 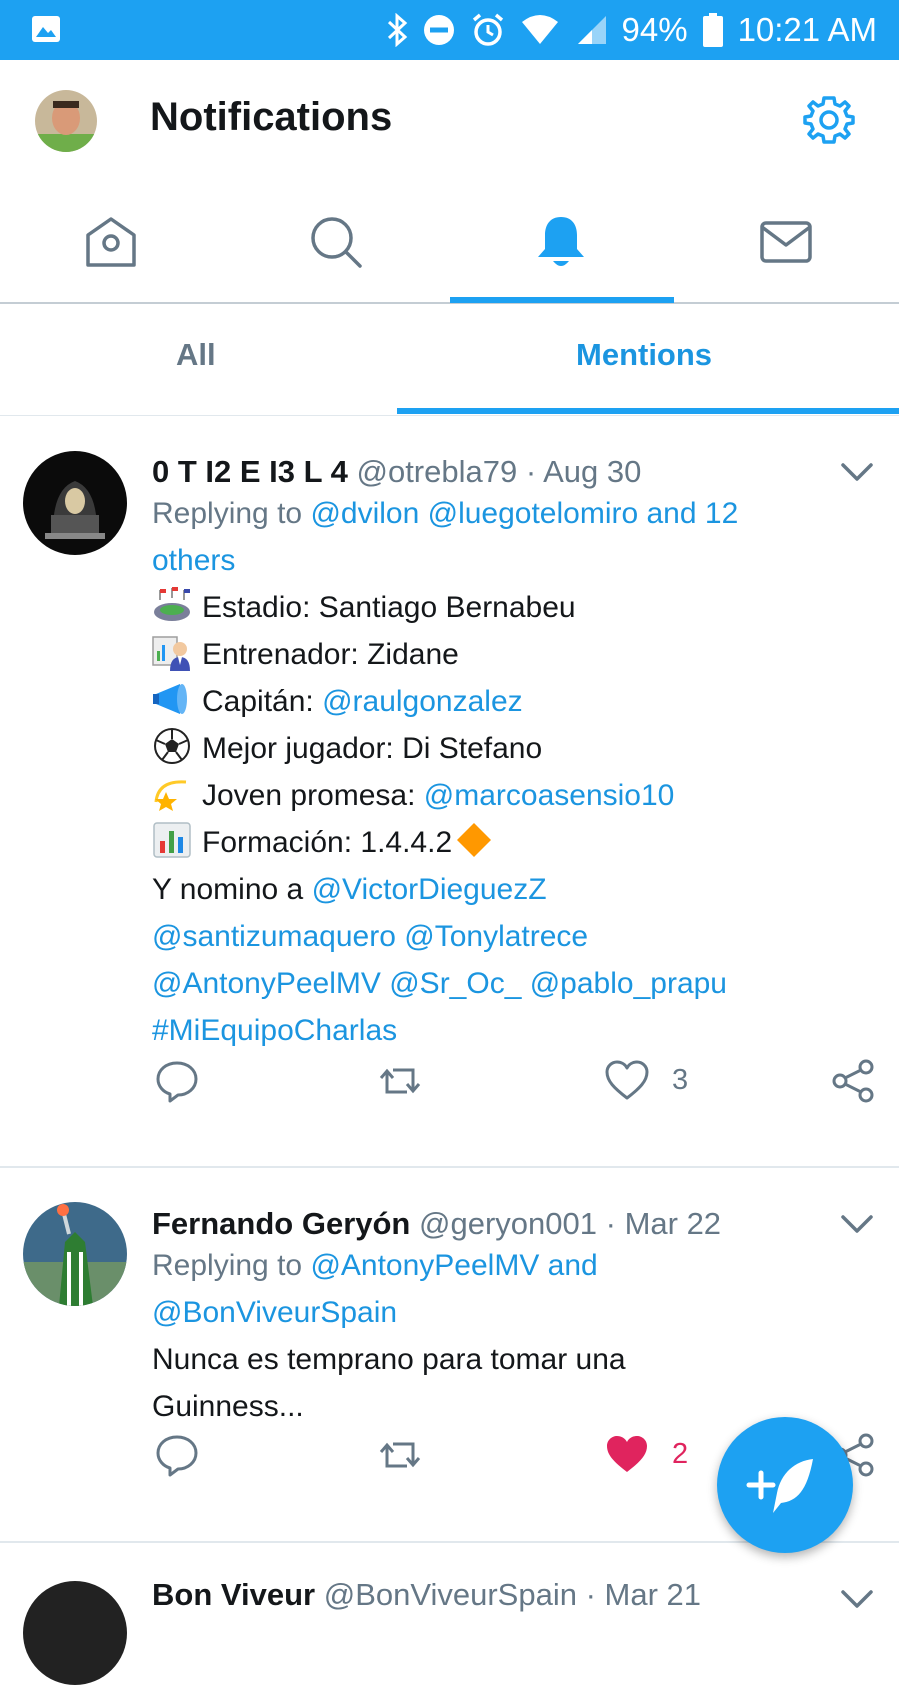 What do you see at coordinates (389, 607) in the screenshot?
I see `line-stadium: Estadio: Santiago Bernabeu` at bounding box center [389, 607].